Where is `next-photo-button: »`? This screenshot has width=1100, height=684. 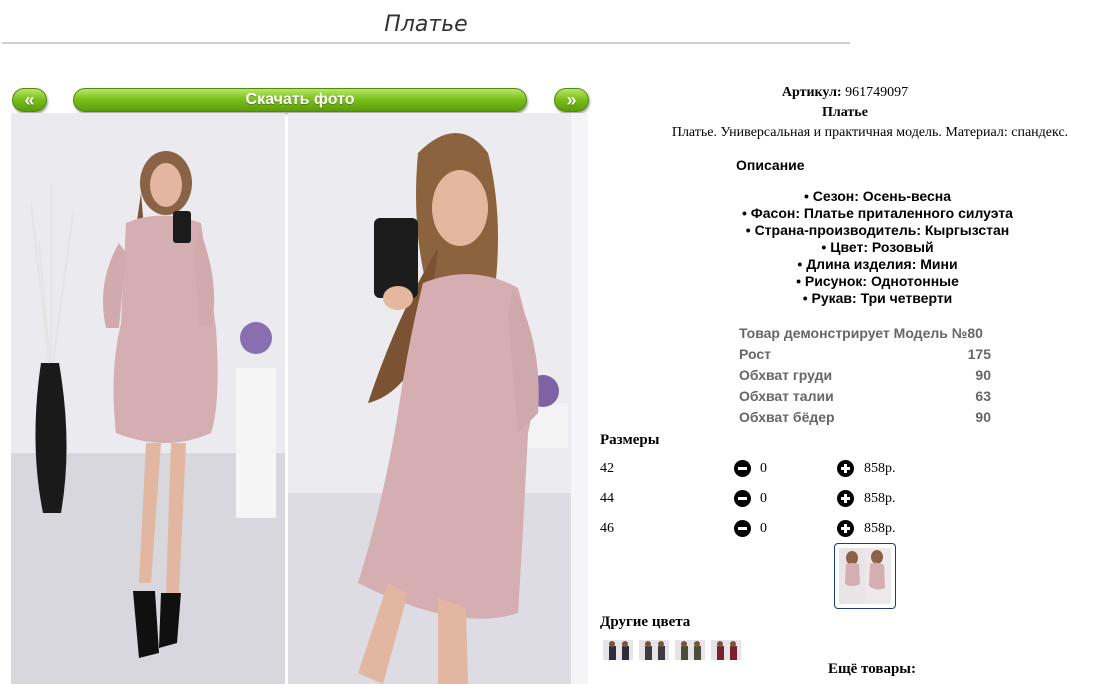
next-photo-button: » is located at coordinates (571, 100).